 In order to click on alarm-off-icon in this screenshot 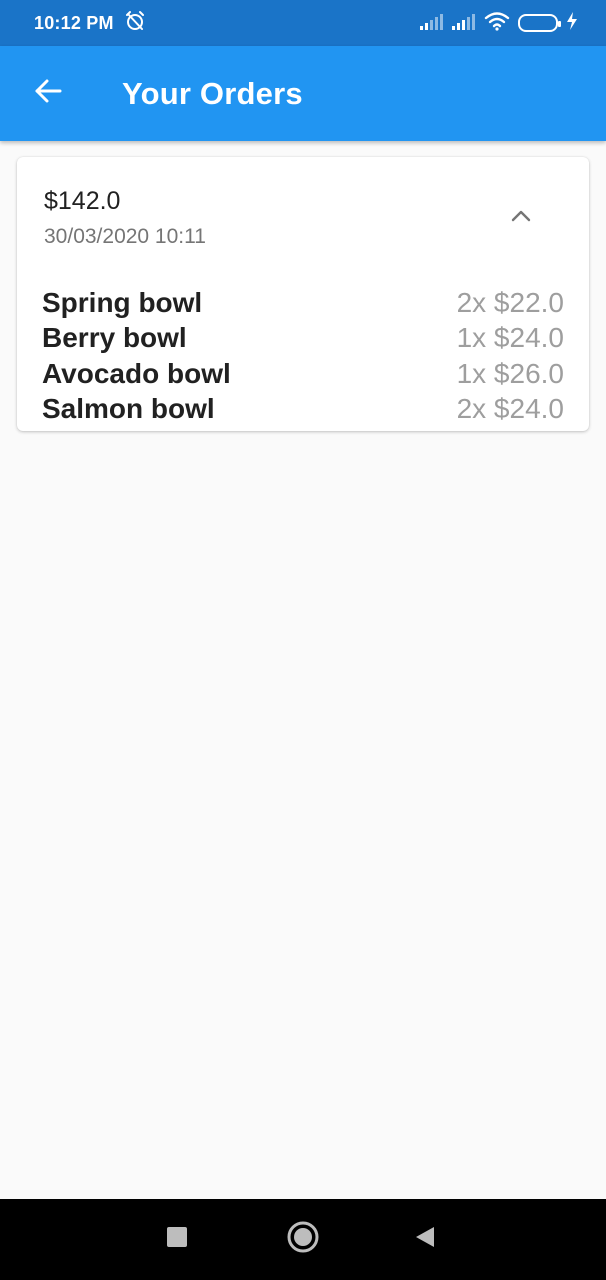, I will do `click(135, 23)`.